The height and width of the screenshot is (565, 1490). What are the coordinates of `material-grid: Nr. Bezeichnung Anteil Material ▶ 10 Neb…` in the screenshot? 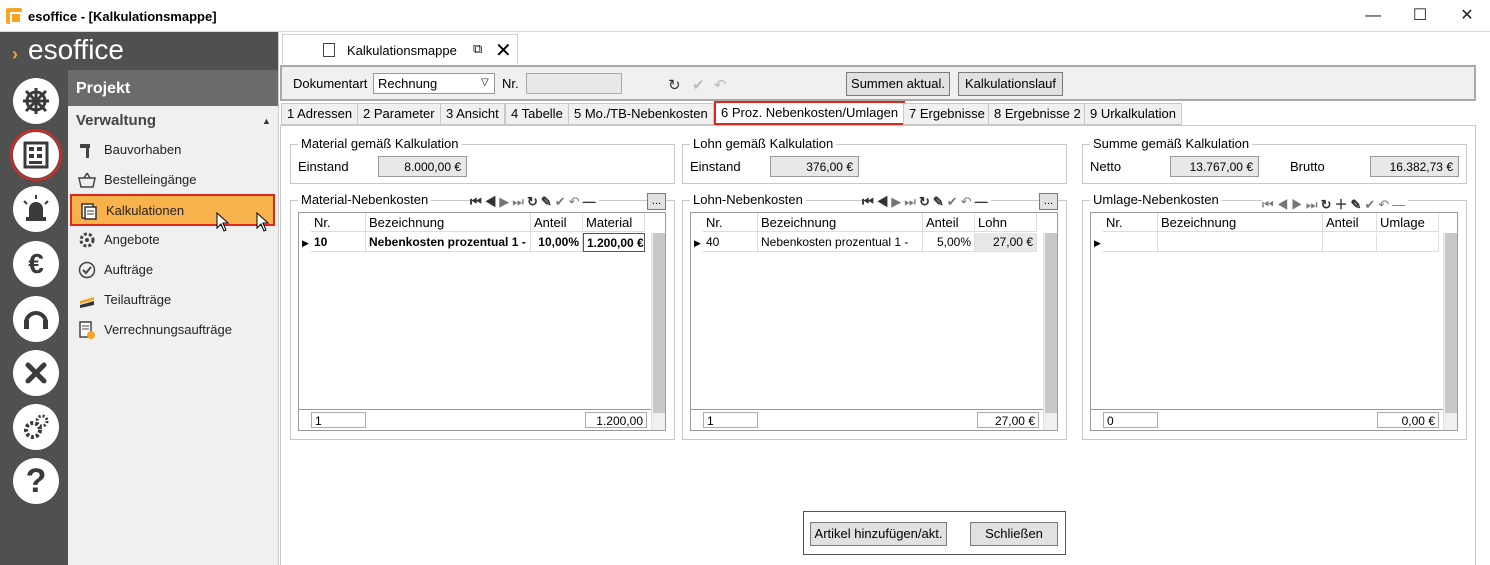 It's located at (482, 321).